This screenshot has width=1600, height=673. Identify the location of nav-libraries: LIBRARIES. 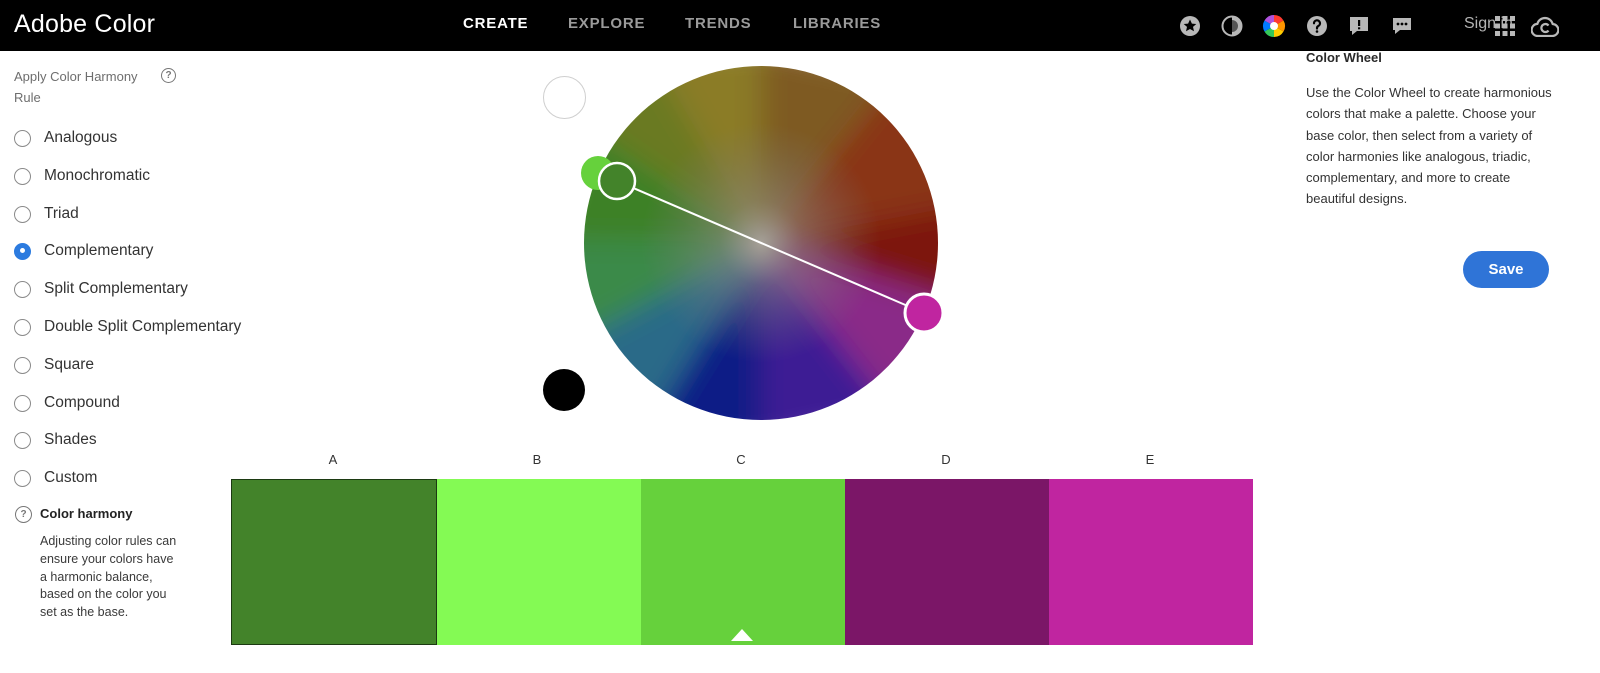
(837, 23).